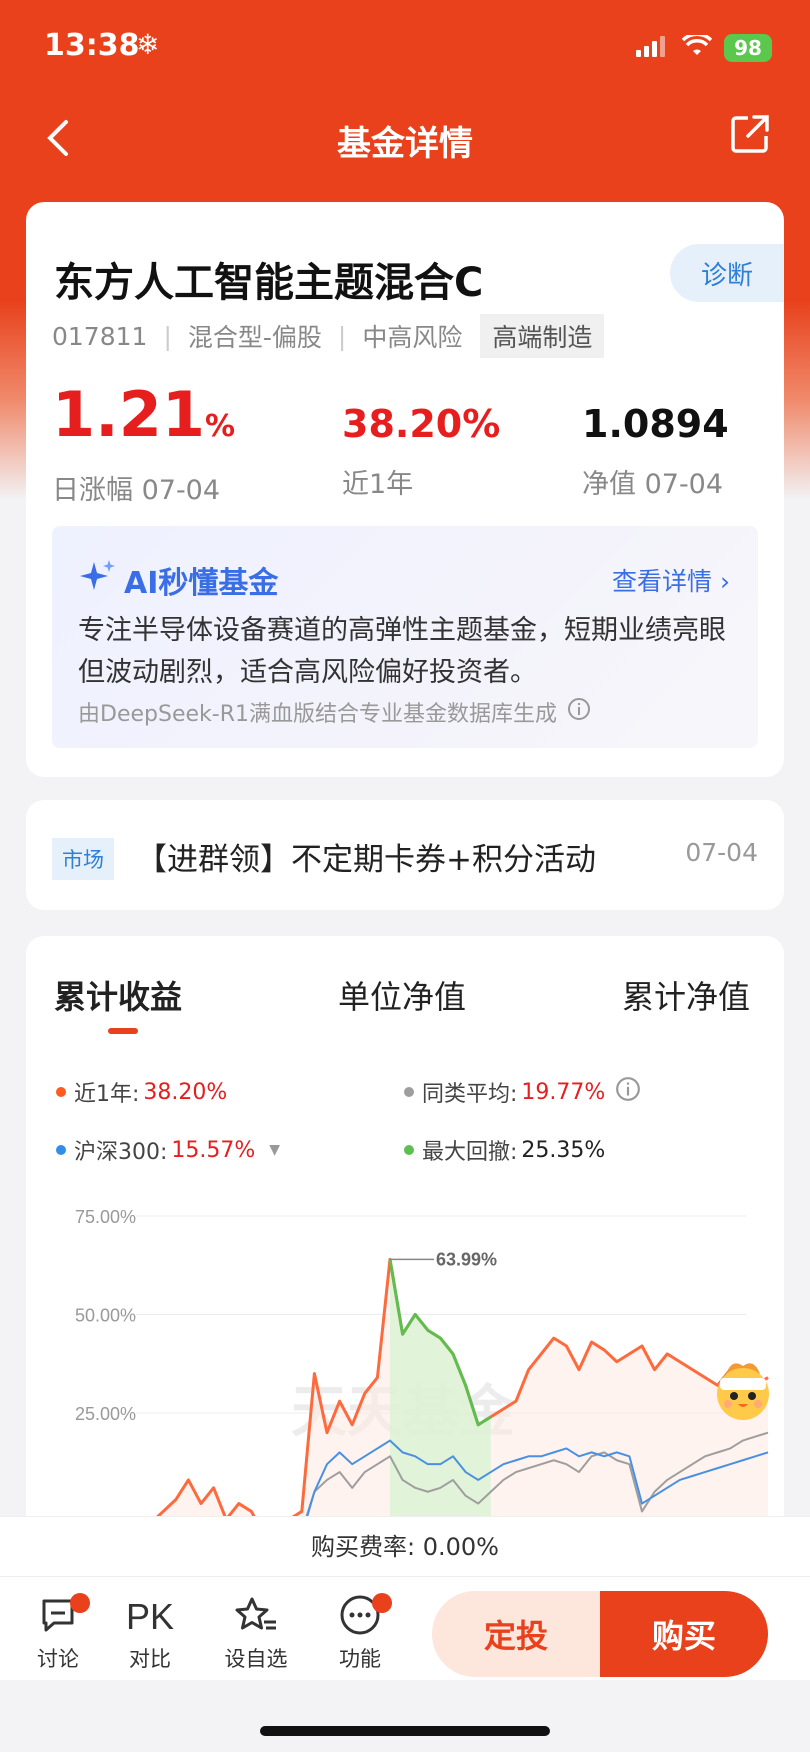 The width and height of the screenshot is (810, 1752). What do you see at coordinates (105, 1315) in the screenshot?
I see `y-tick-label: 50.00%` at bounding box center [105, 1315].